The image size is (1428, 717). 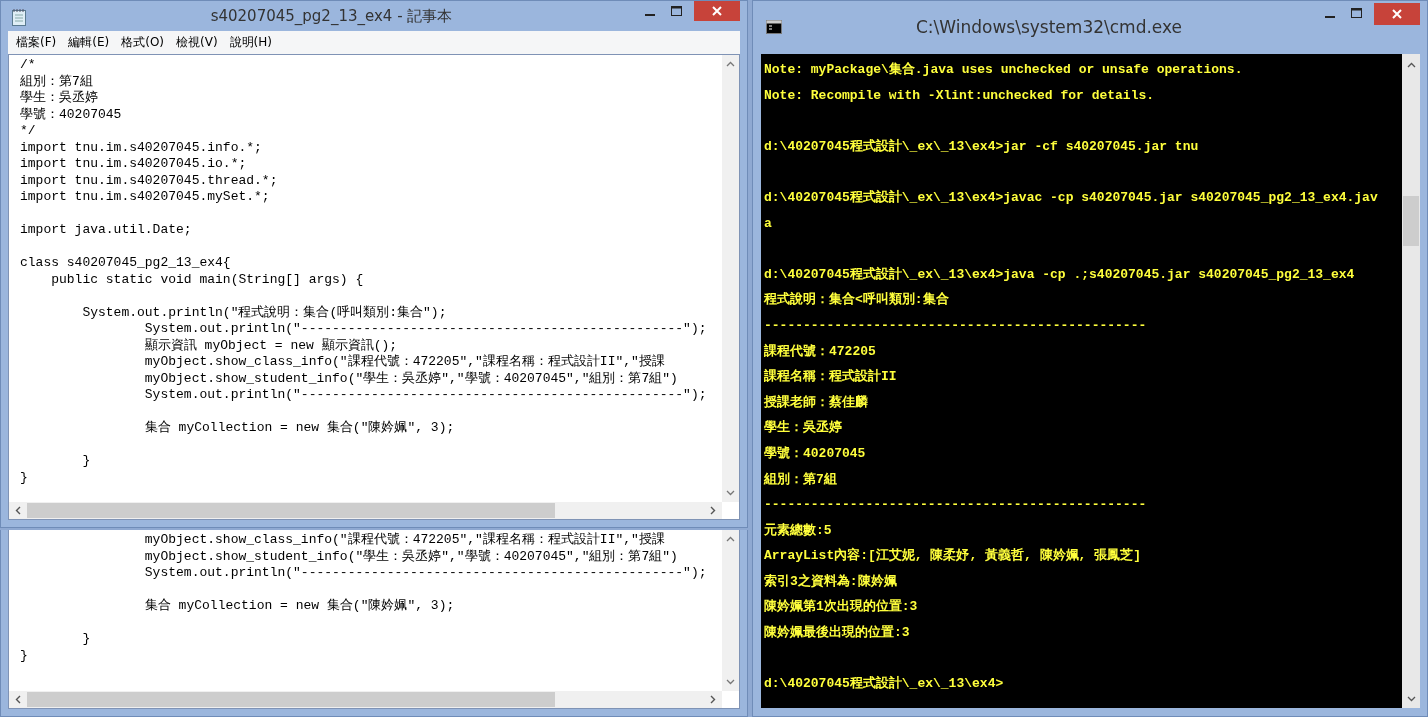 I want to click on code-line: import java.util.Date;, so click(x=106, y=230).